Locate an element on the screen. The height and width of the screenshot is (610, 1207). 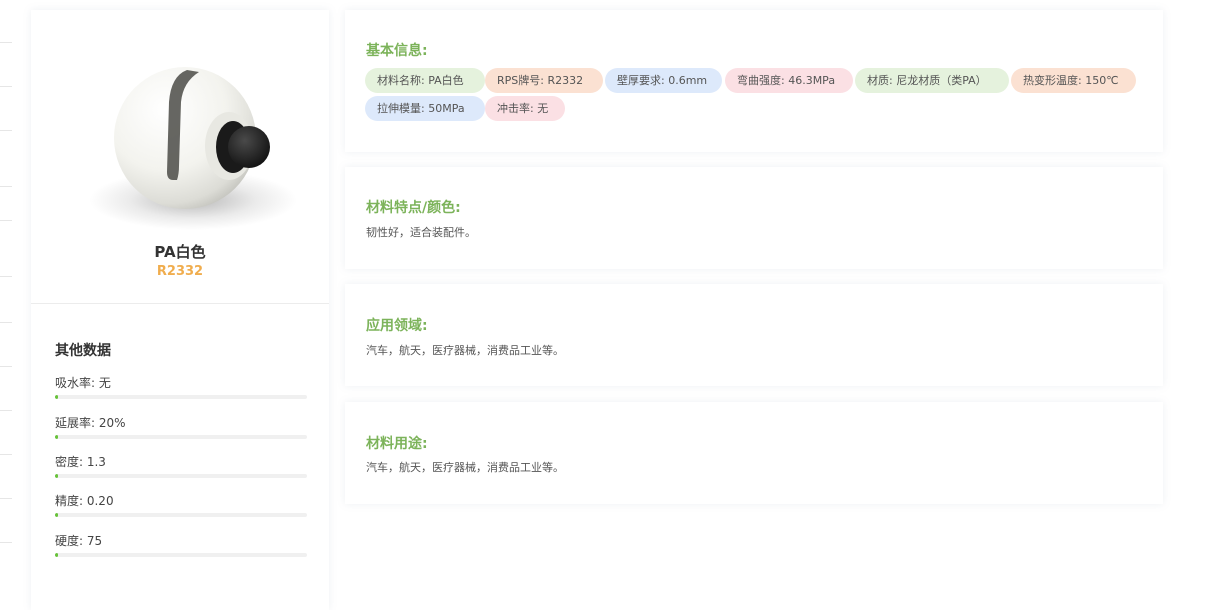
features-card: 材料特点/颜色: 韧性好，适合装配件。 is located at coordinates (754, 218).